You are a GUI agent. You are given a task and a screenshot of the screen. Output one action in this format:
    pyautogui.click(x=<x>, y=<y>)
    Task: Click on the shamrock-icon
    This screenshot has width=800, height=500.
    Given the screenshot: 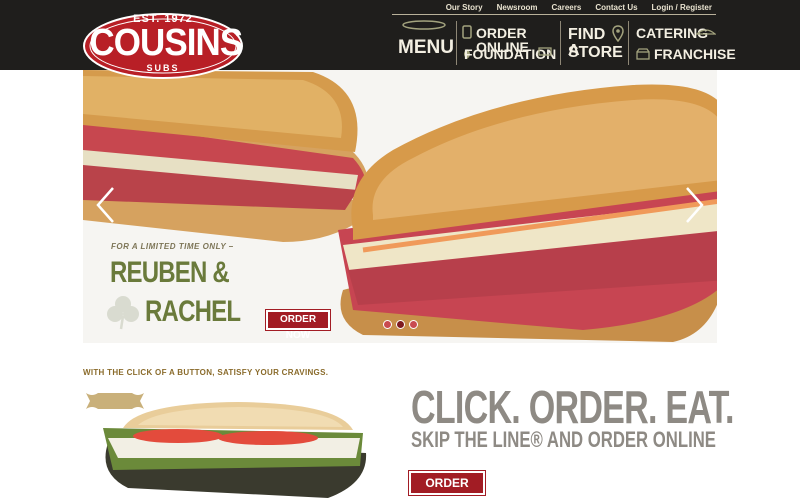 What is the action you would take?
    pyautogui.click(x=123, y=313)
    